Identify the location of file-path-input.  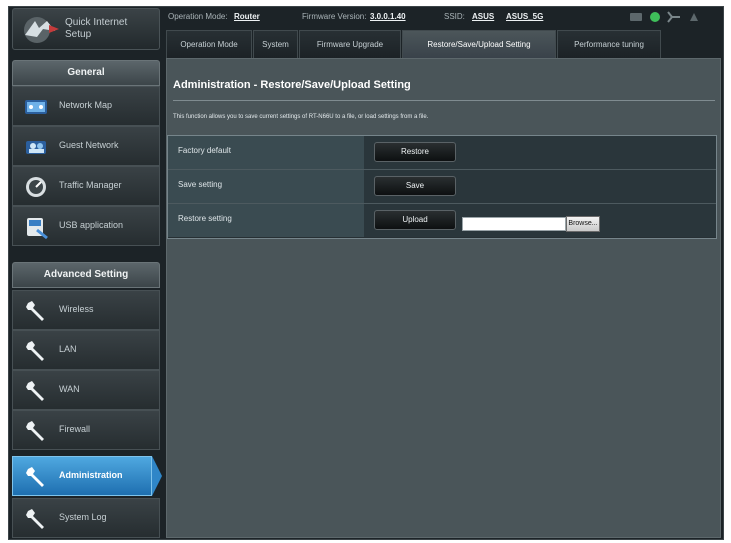
(514, 224).